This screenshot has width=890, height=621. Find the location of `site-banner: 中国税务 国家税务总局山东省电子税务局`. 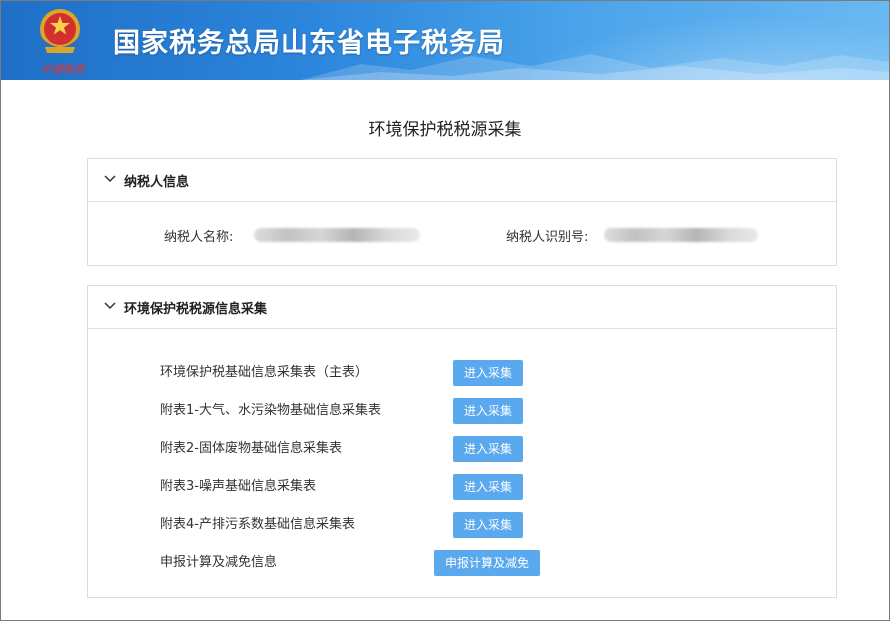

site-banner: 中国税务 国家税务总局山东省电子税务局 is located at coordinates (445, 40).